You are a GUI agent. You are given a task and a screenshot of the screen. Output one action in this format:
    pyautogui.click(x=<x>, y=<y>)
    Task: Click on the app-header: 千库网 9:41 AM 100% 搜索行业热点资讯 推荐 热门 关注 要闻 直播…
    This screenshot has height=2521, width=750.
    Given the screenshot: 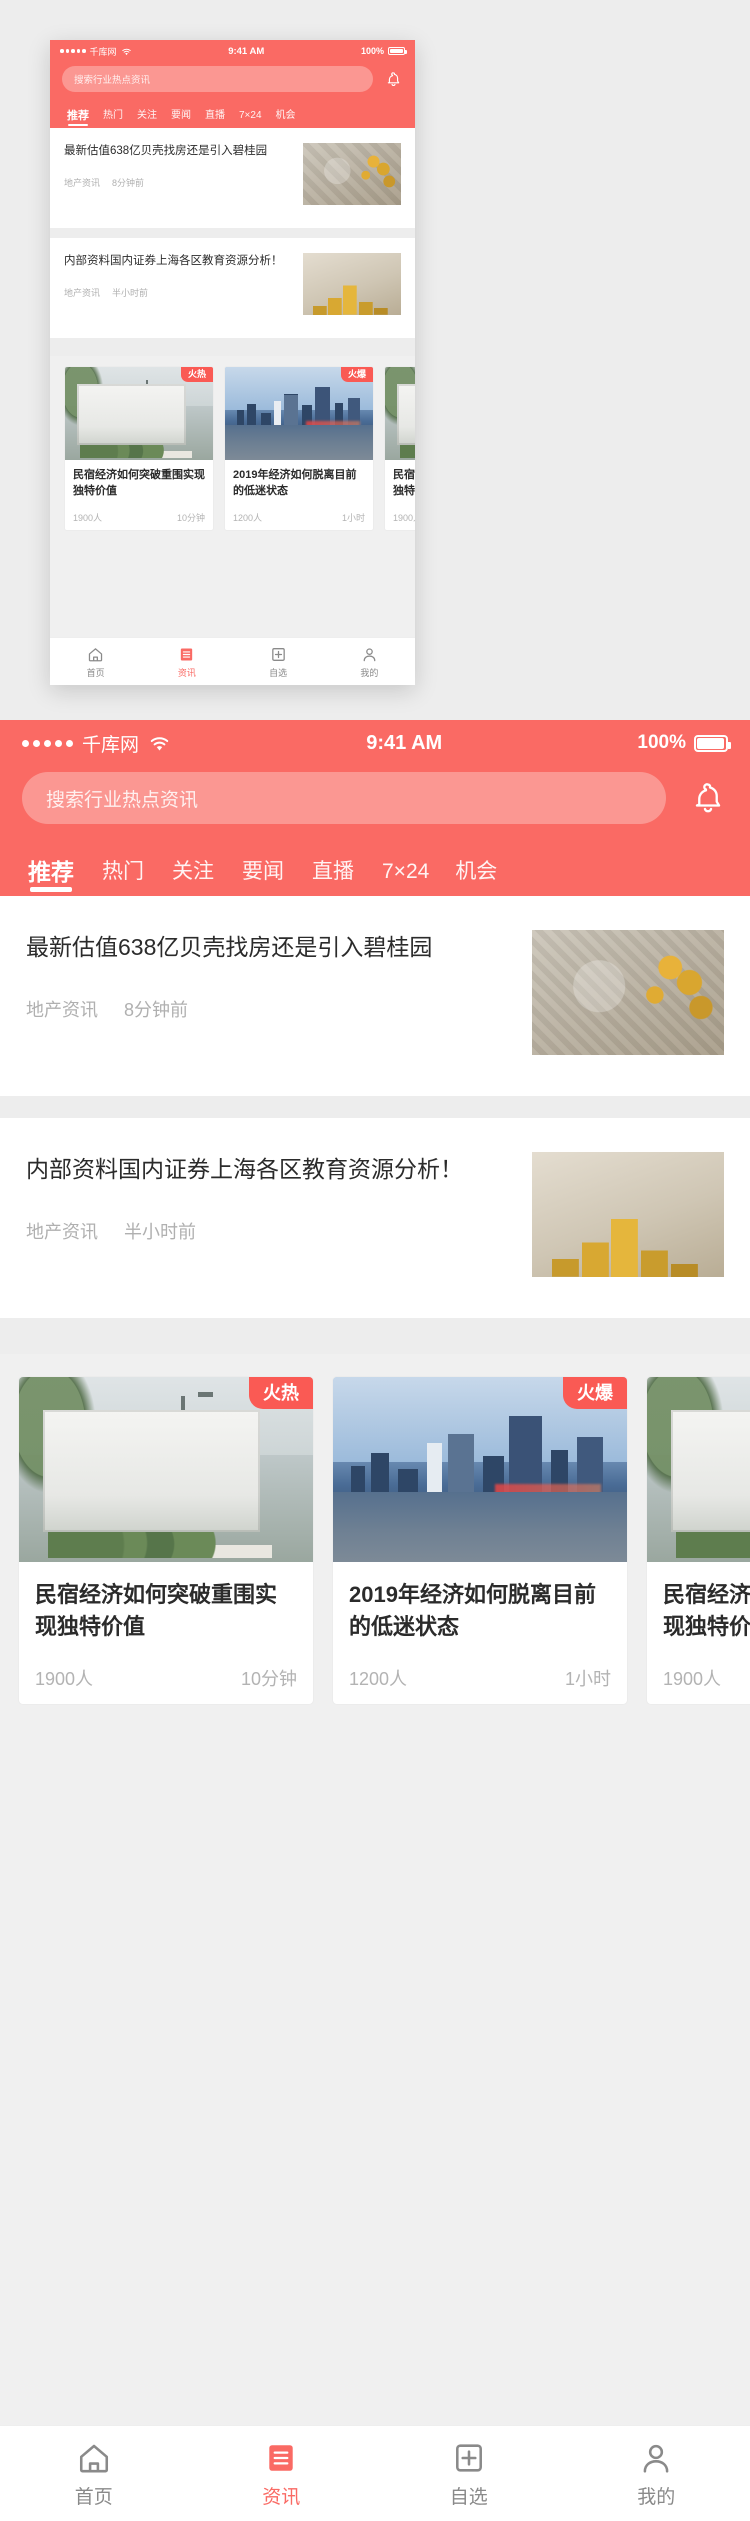 What is the action you would take?
    pyautogui.click(x=232, y=84)
    